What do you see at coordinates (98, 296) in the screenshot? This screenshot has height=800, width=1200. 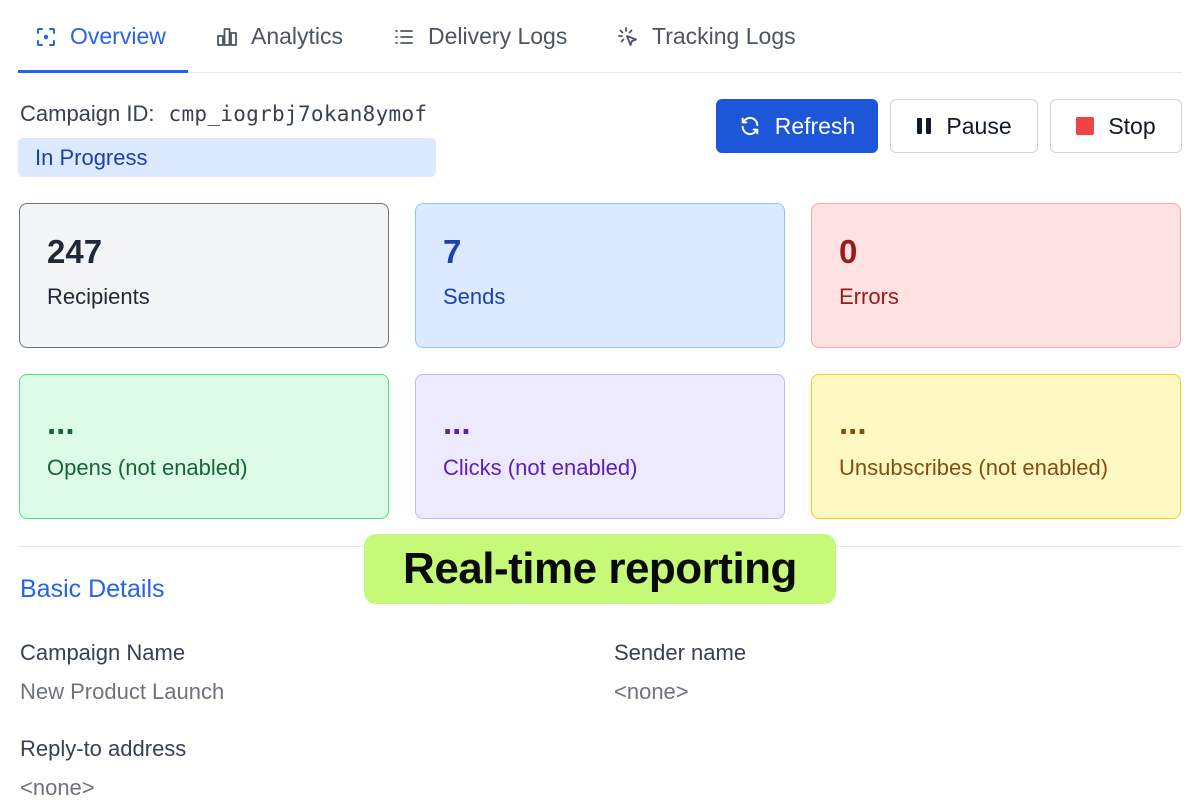 I see `stat-label: Recipients` at bounding box center [98, 296].